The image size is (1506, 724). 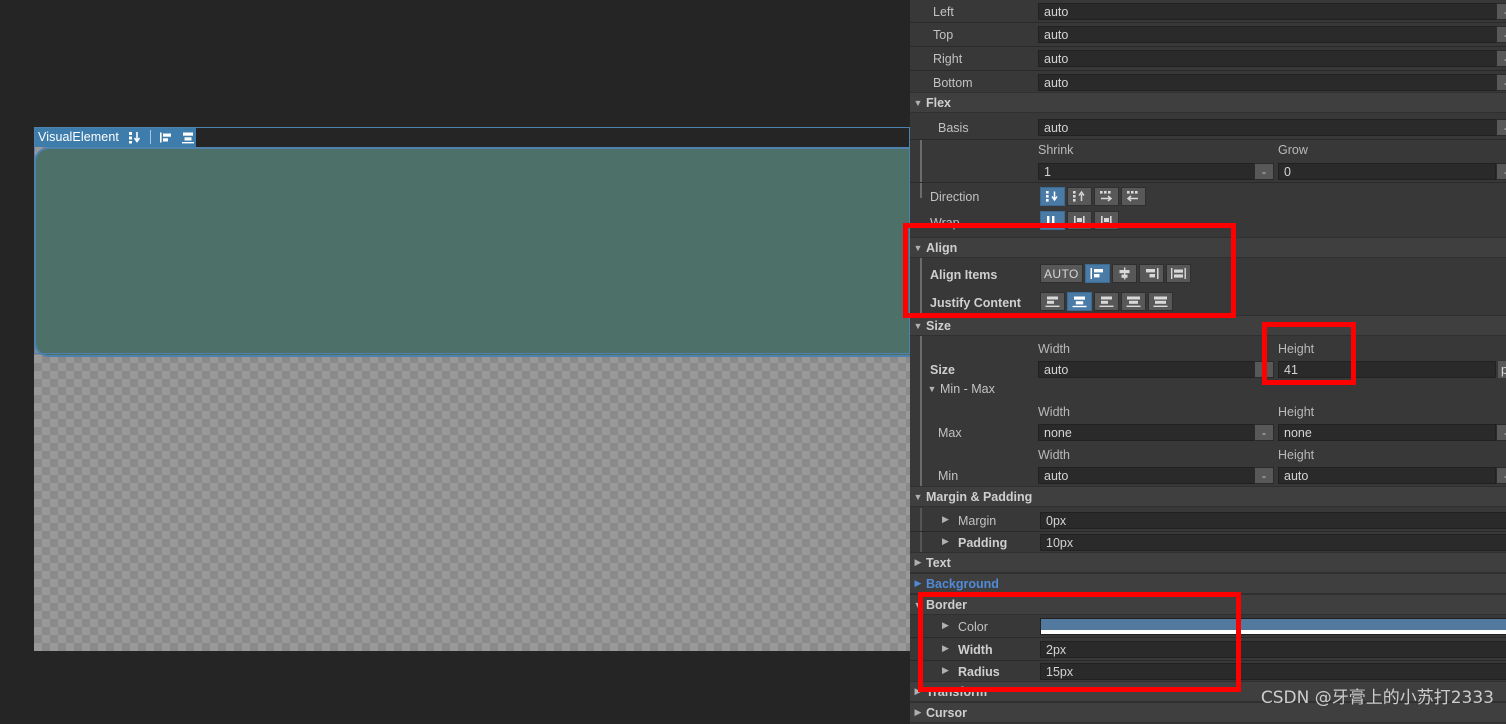 I want to click on field-row-bottom: Bottom auto -, so click(x=1208, y=82).